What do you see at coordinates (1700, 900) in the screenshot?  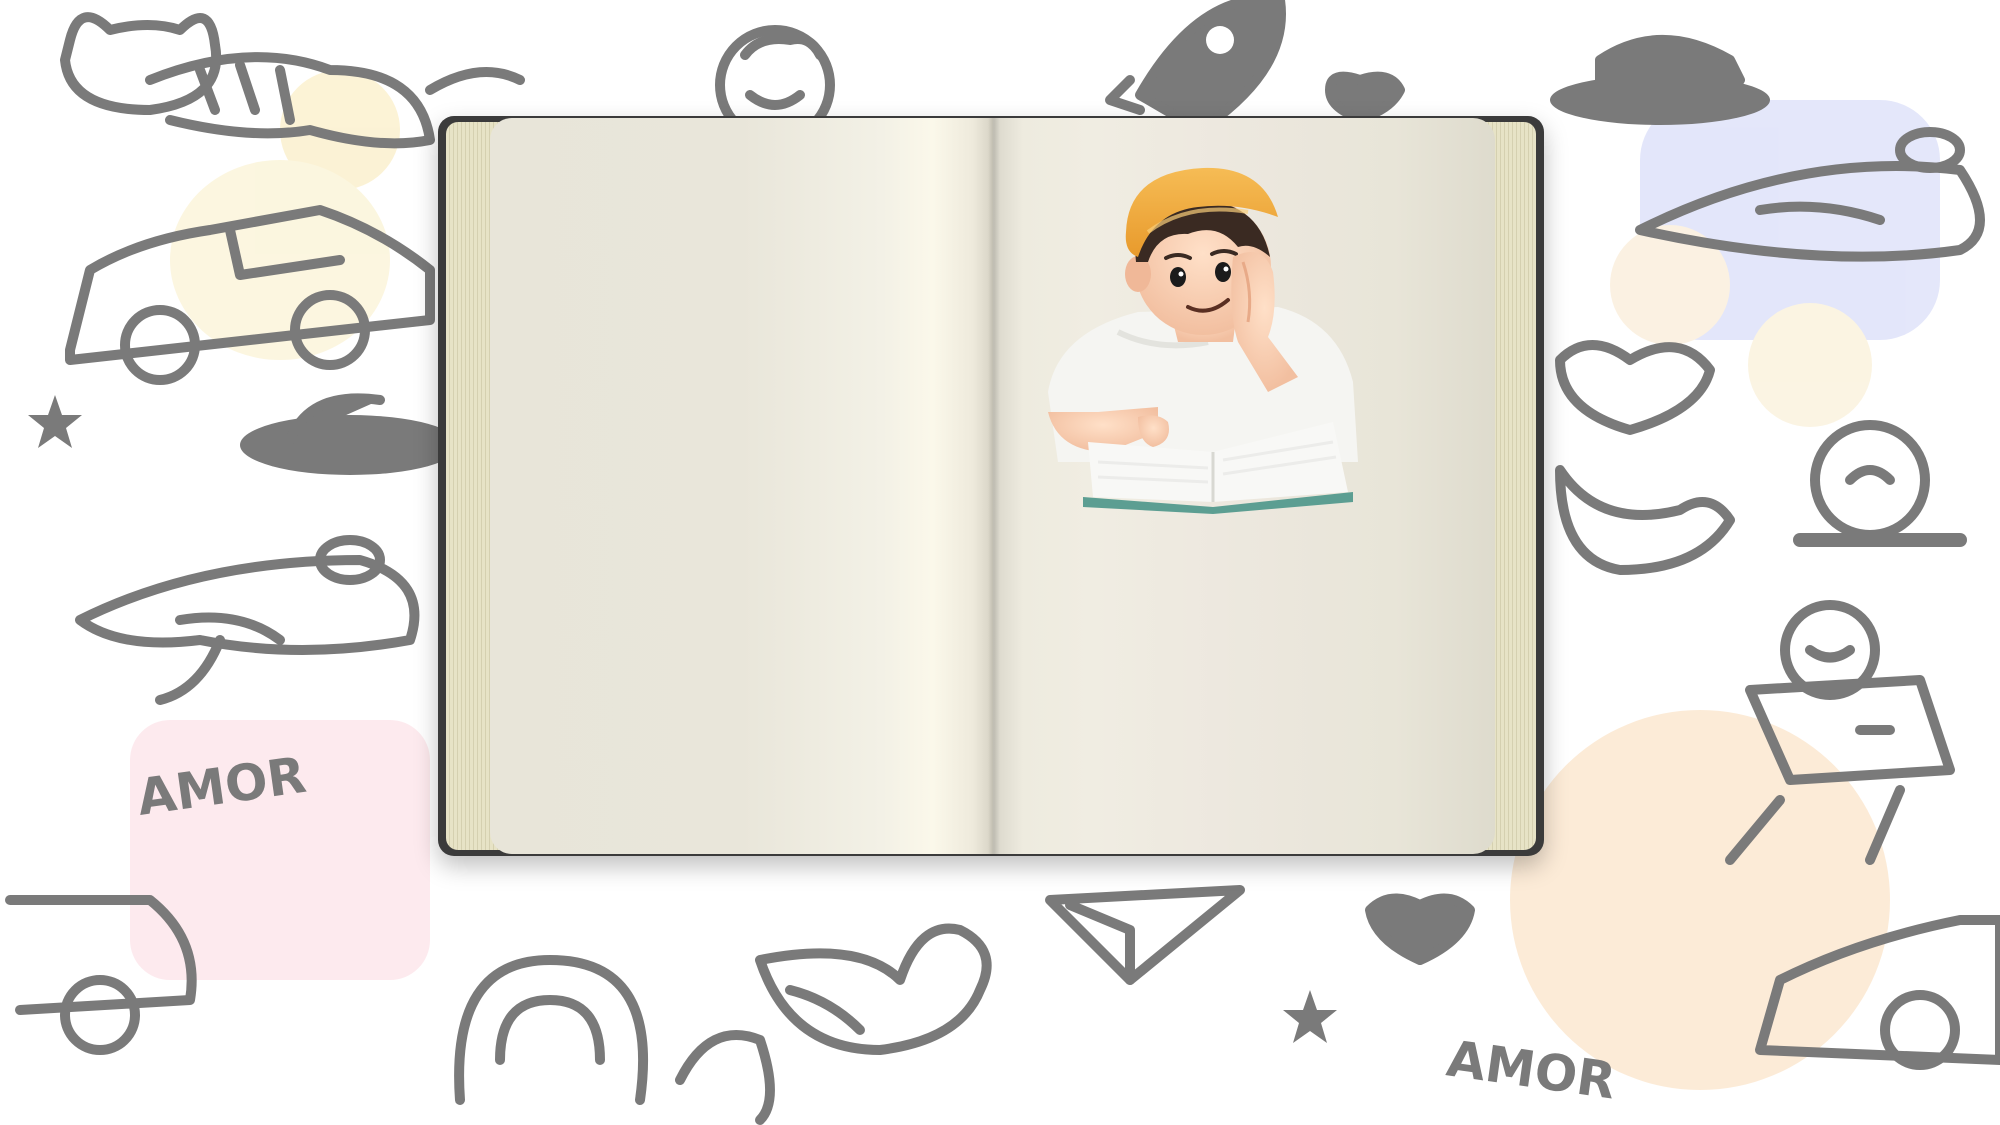 I see `toy-drum-blob` at bounding box center [1700, 900].